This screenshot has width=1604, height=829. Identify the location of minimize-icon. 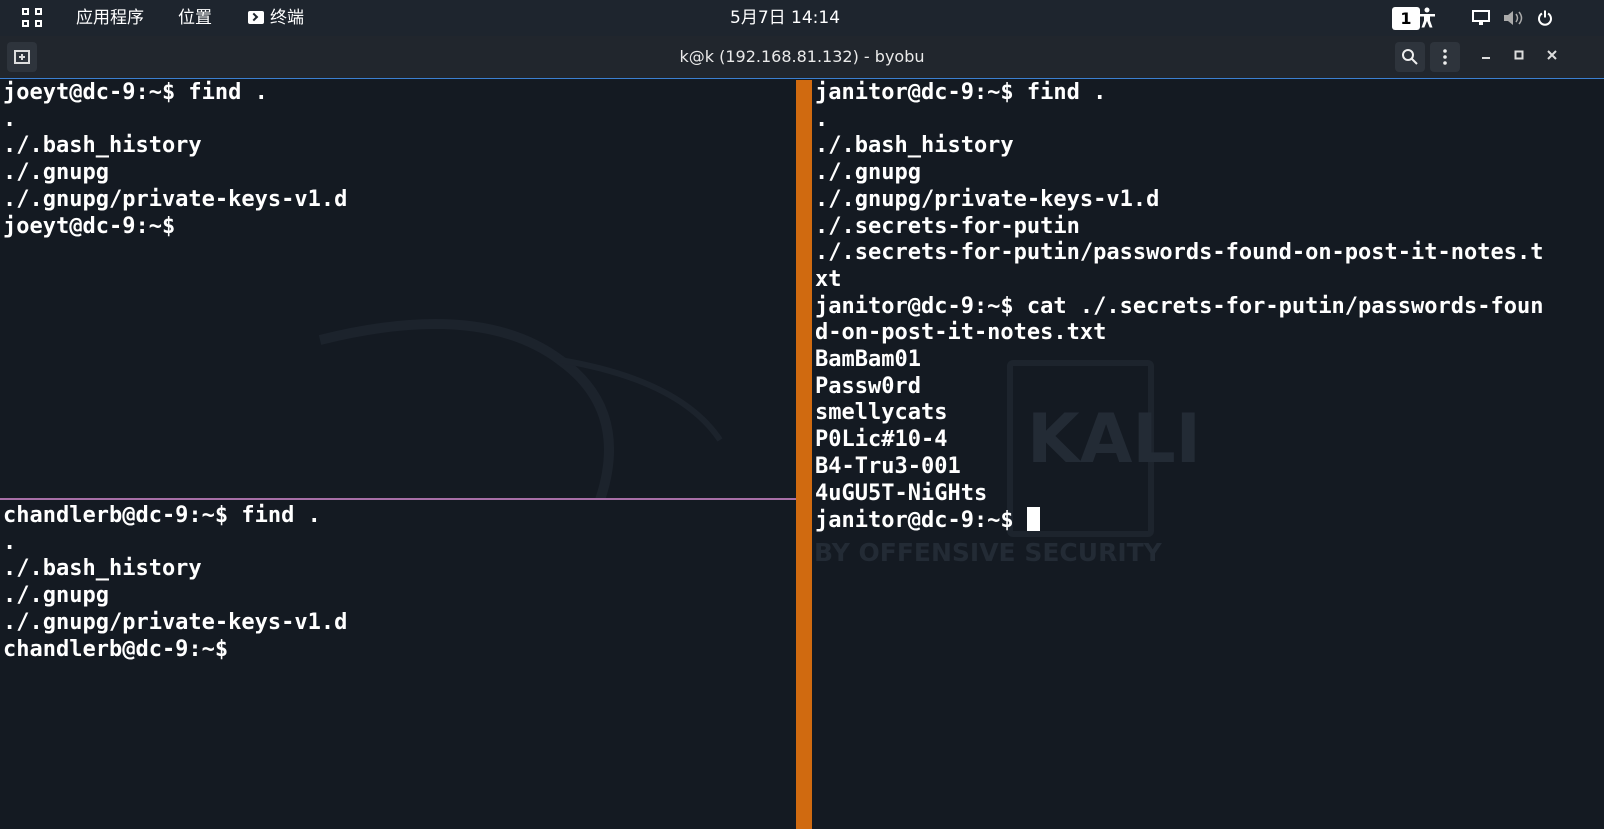
(1486, 58).